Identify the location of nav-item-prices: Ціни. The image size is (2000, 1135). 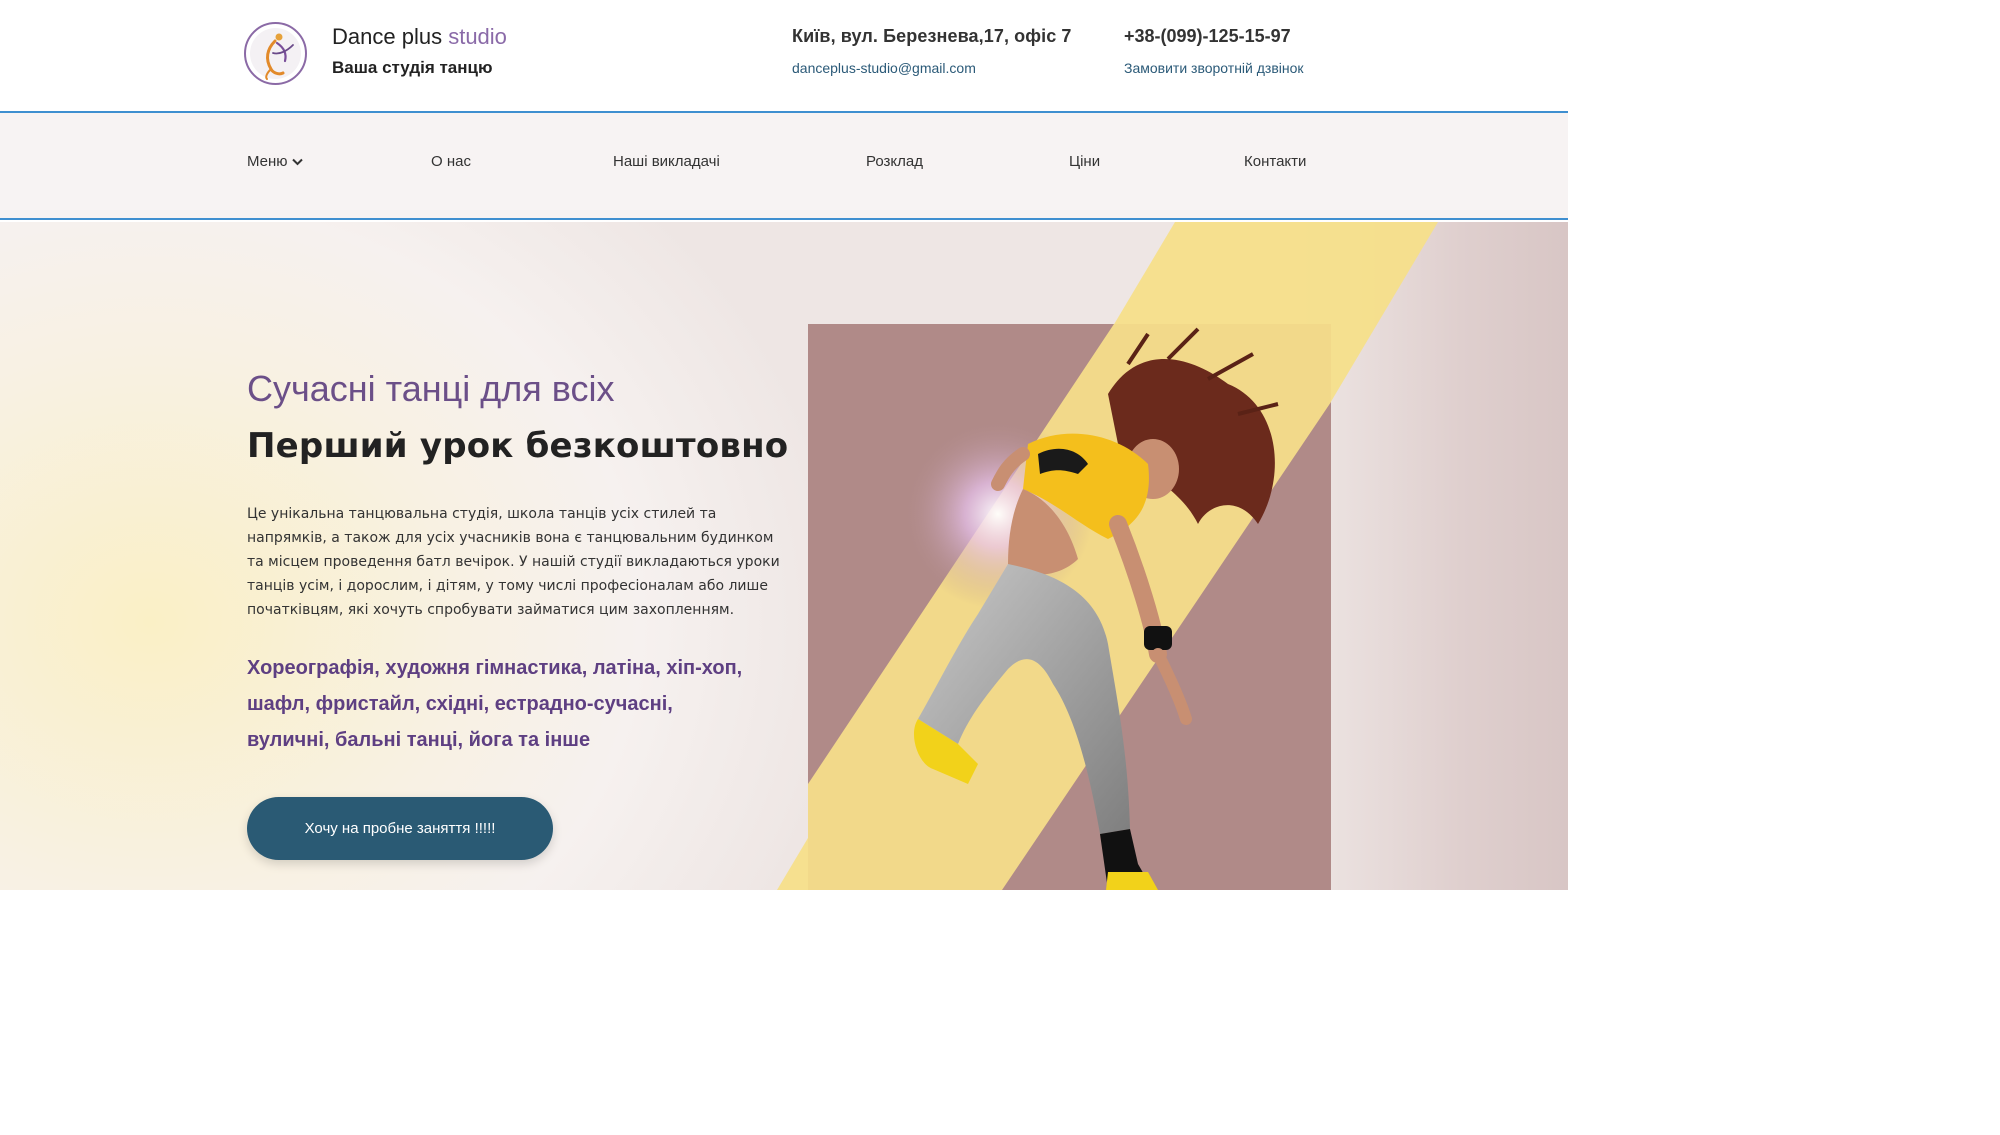
(1084, 161).